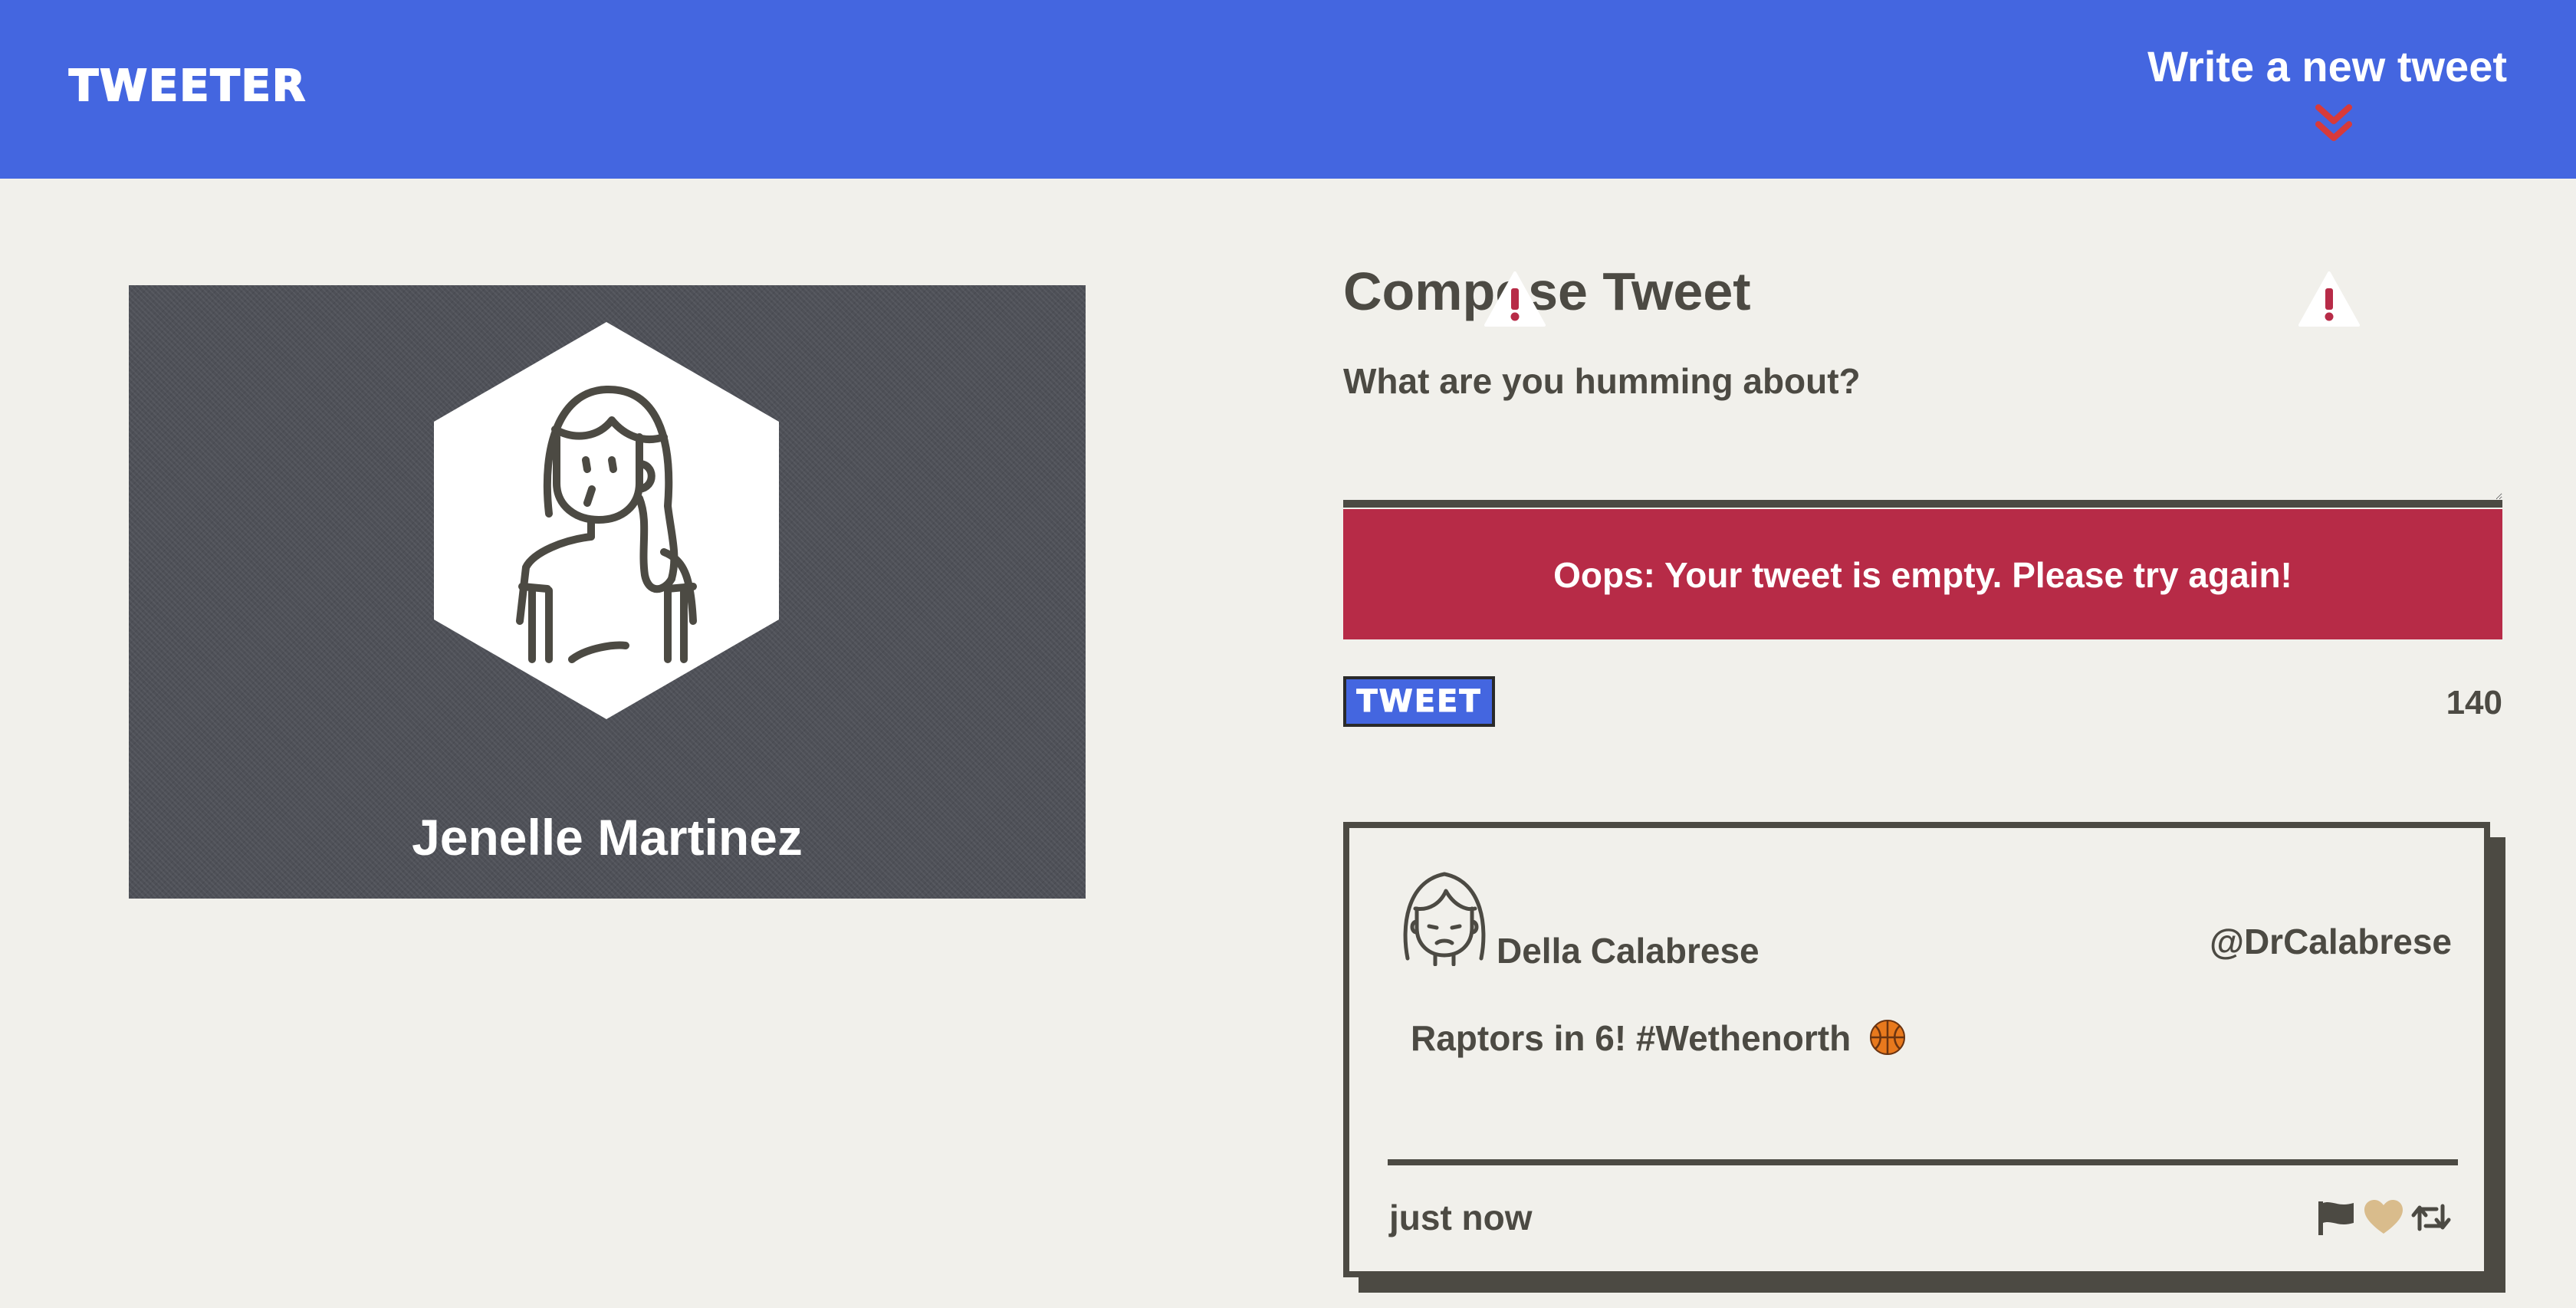  I want to click on tweet-actions, so click(2384, 1218).